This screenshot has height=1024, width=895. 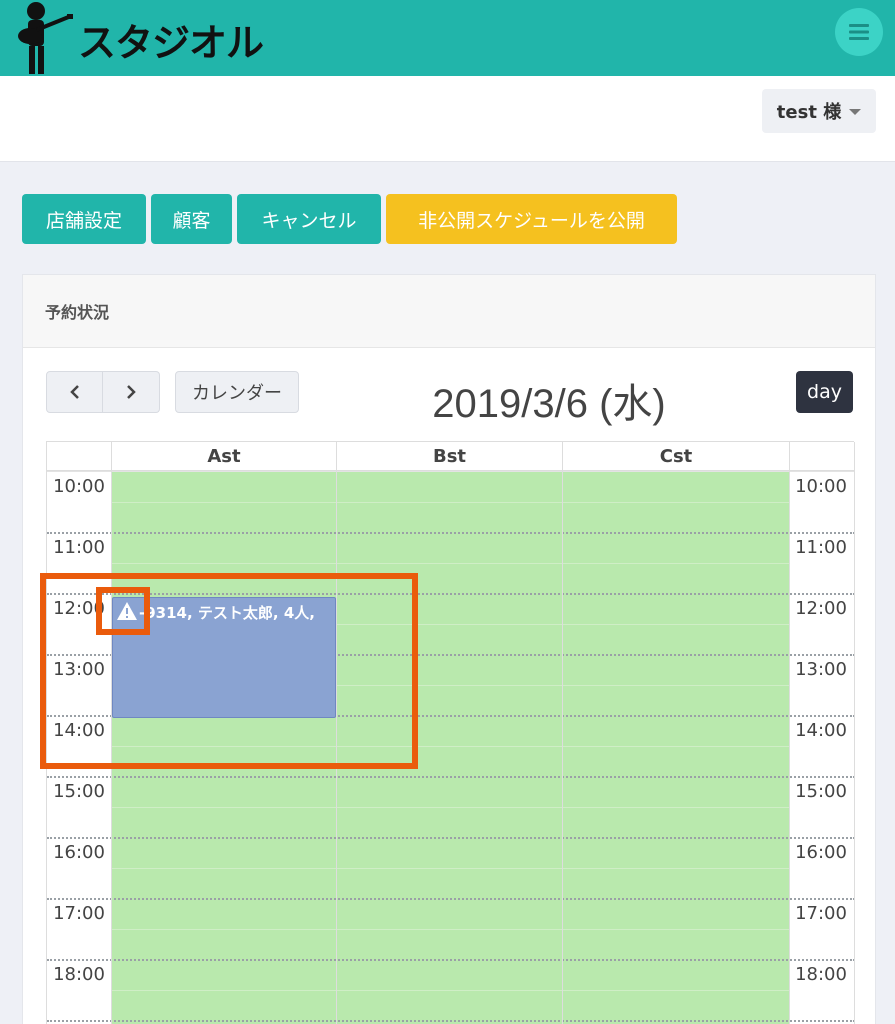 What do you see at coordinates (855, 112) in the screenshot?
I see `caret-down-icon` at bounding box center [855, 112].